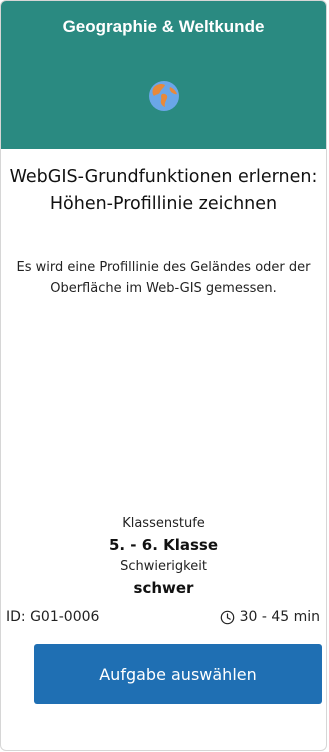  Describe the element at coordinates (163, 523) in the screenshot. I see `grade-label: Klassenstufe` at that location.